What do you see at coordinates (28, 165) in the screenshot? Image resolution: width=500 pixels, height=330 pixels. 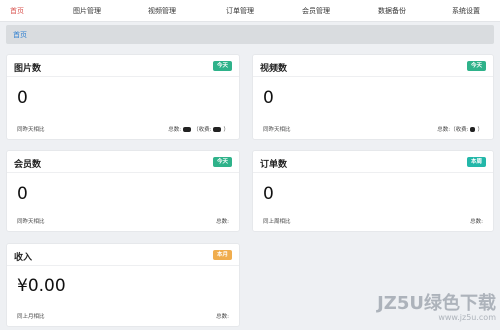 I see `card-title: 会员数` at bounding box center [28, 165].